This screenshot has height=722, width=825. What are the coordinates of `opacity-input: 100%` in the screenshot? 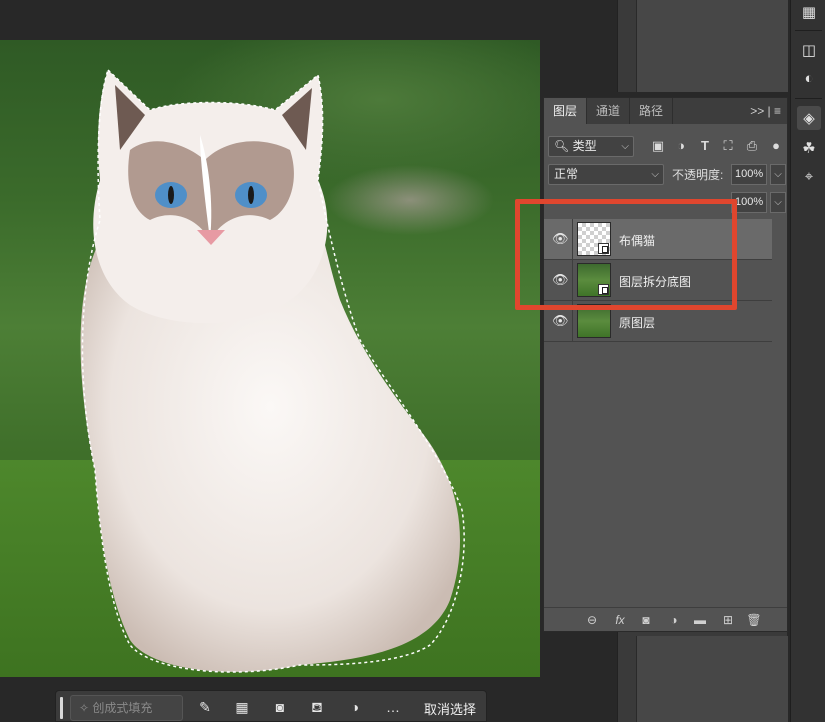 It's located at (749, 174).